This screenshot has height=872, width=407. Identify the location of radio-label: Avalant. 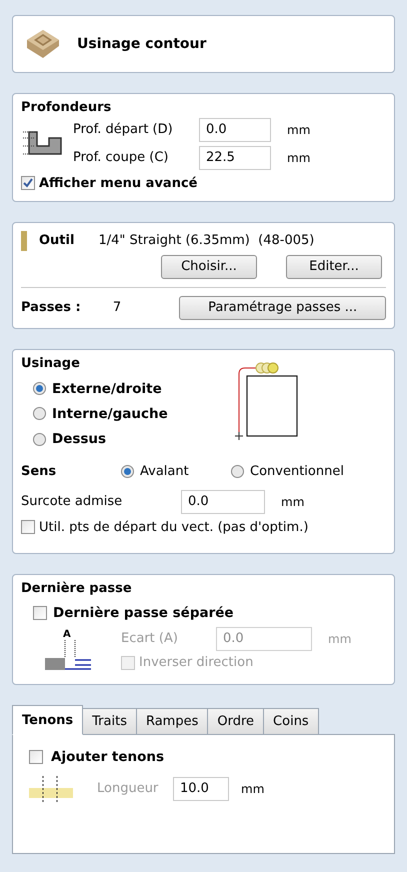
(164, 472).